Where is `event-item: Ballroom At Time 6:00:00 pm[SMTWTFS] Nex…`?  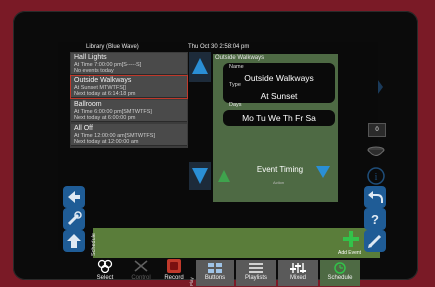 event-item: Ballroom At Time 6:00:00 pm[SMTWTFS] Nex… is located at coordinates (129, 111).